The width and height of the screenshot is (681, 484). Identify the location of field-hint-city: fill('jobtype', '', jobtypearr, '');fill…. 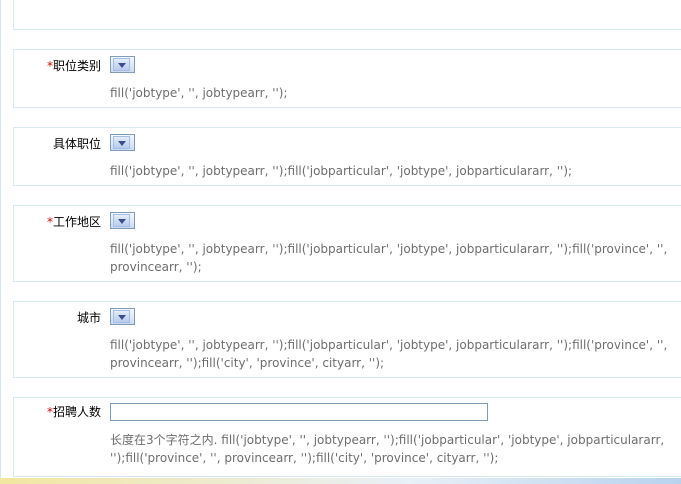
(389, 354).